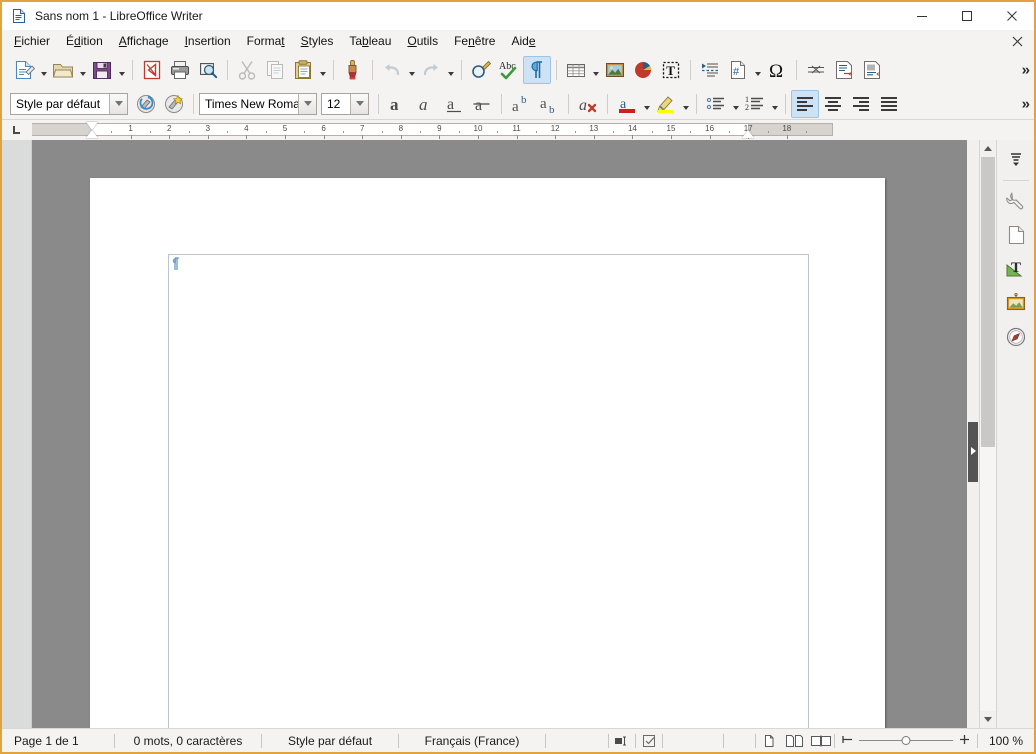 The width and height of the screenshot is (1036, 754). Describe the element at coordinates (359, 103) in the screenshot. I see `font-size-dropdown-arrow` at that location.